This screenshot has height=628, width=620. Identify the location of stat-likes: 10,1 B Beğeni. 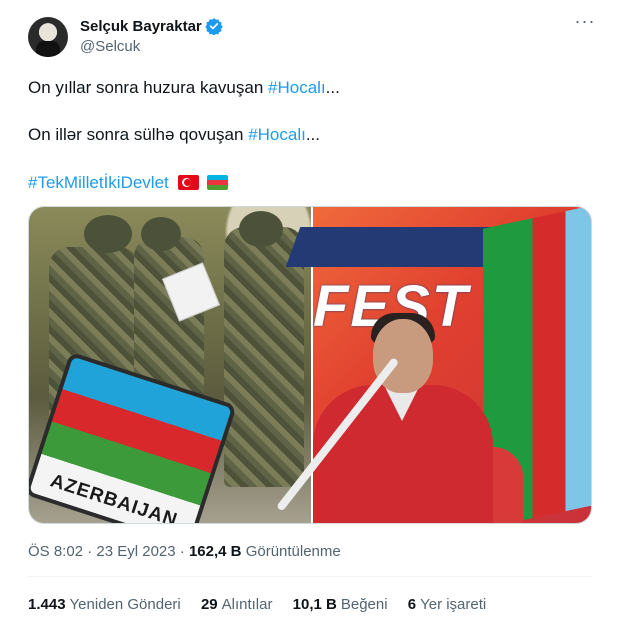
(340, 604).